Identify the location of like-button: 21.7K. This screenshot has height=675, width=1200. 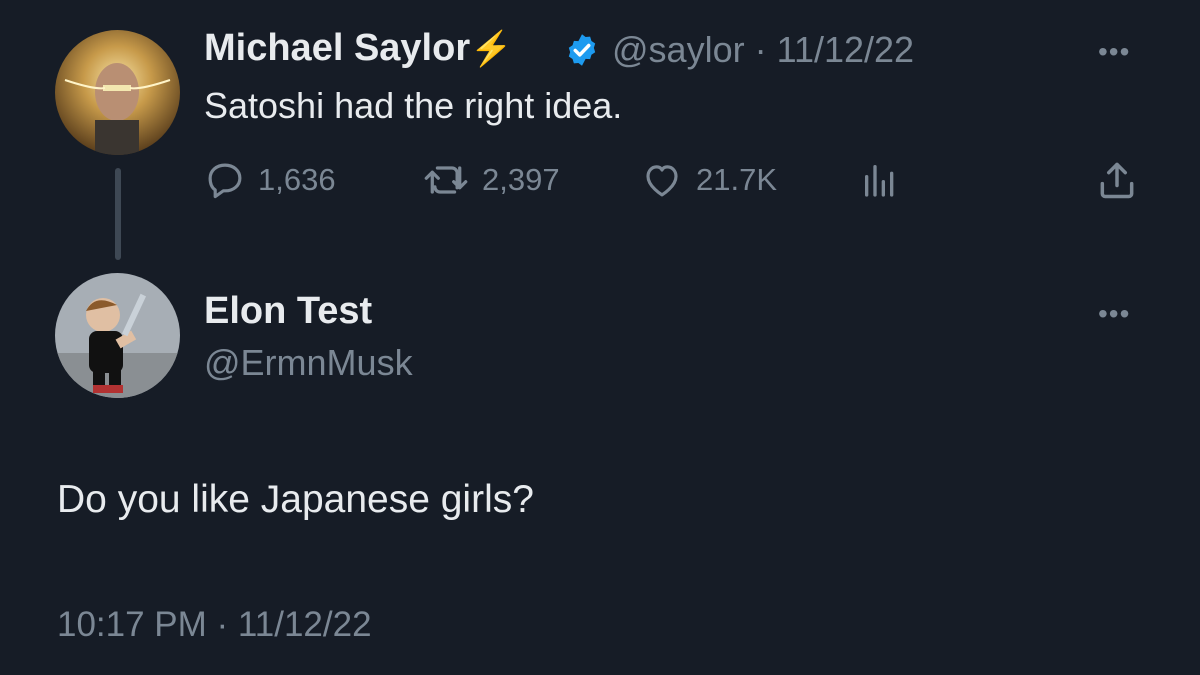
(708, 180).